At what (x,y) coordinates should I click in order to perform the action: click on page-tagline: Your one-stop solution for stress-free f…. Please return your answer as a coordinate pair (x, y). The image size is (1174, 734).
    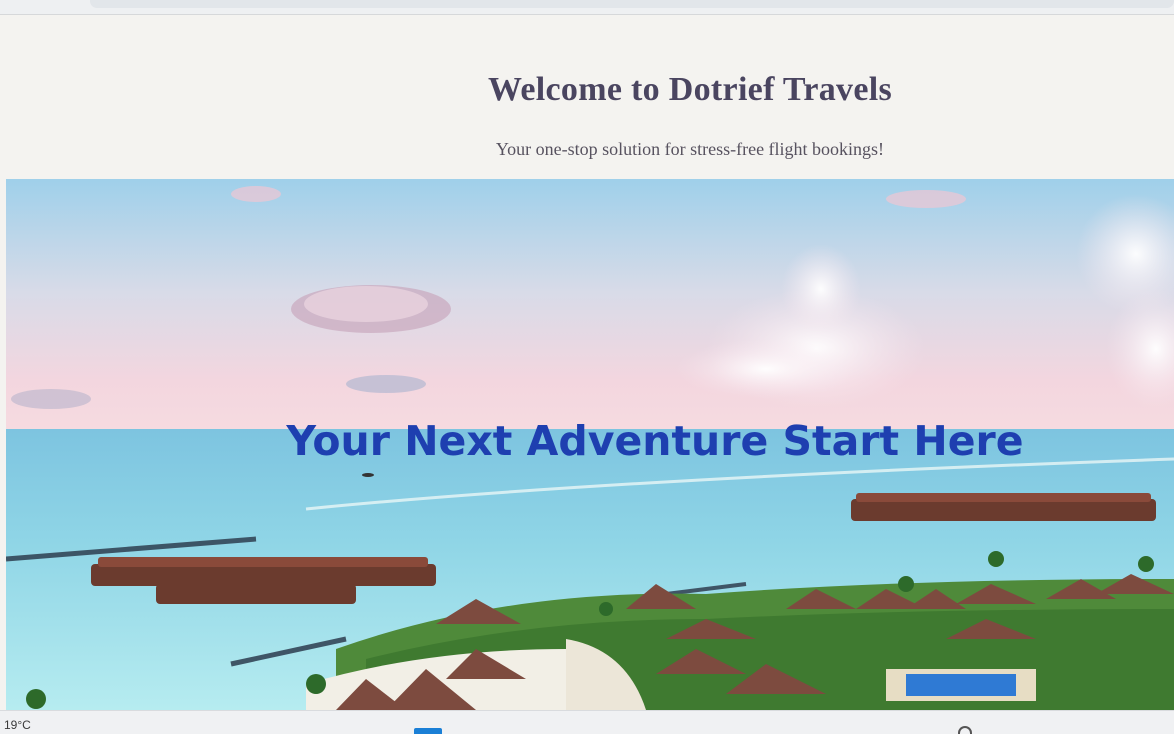
    Looking at the image, I should click on (690, 149).